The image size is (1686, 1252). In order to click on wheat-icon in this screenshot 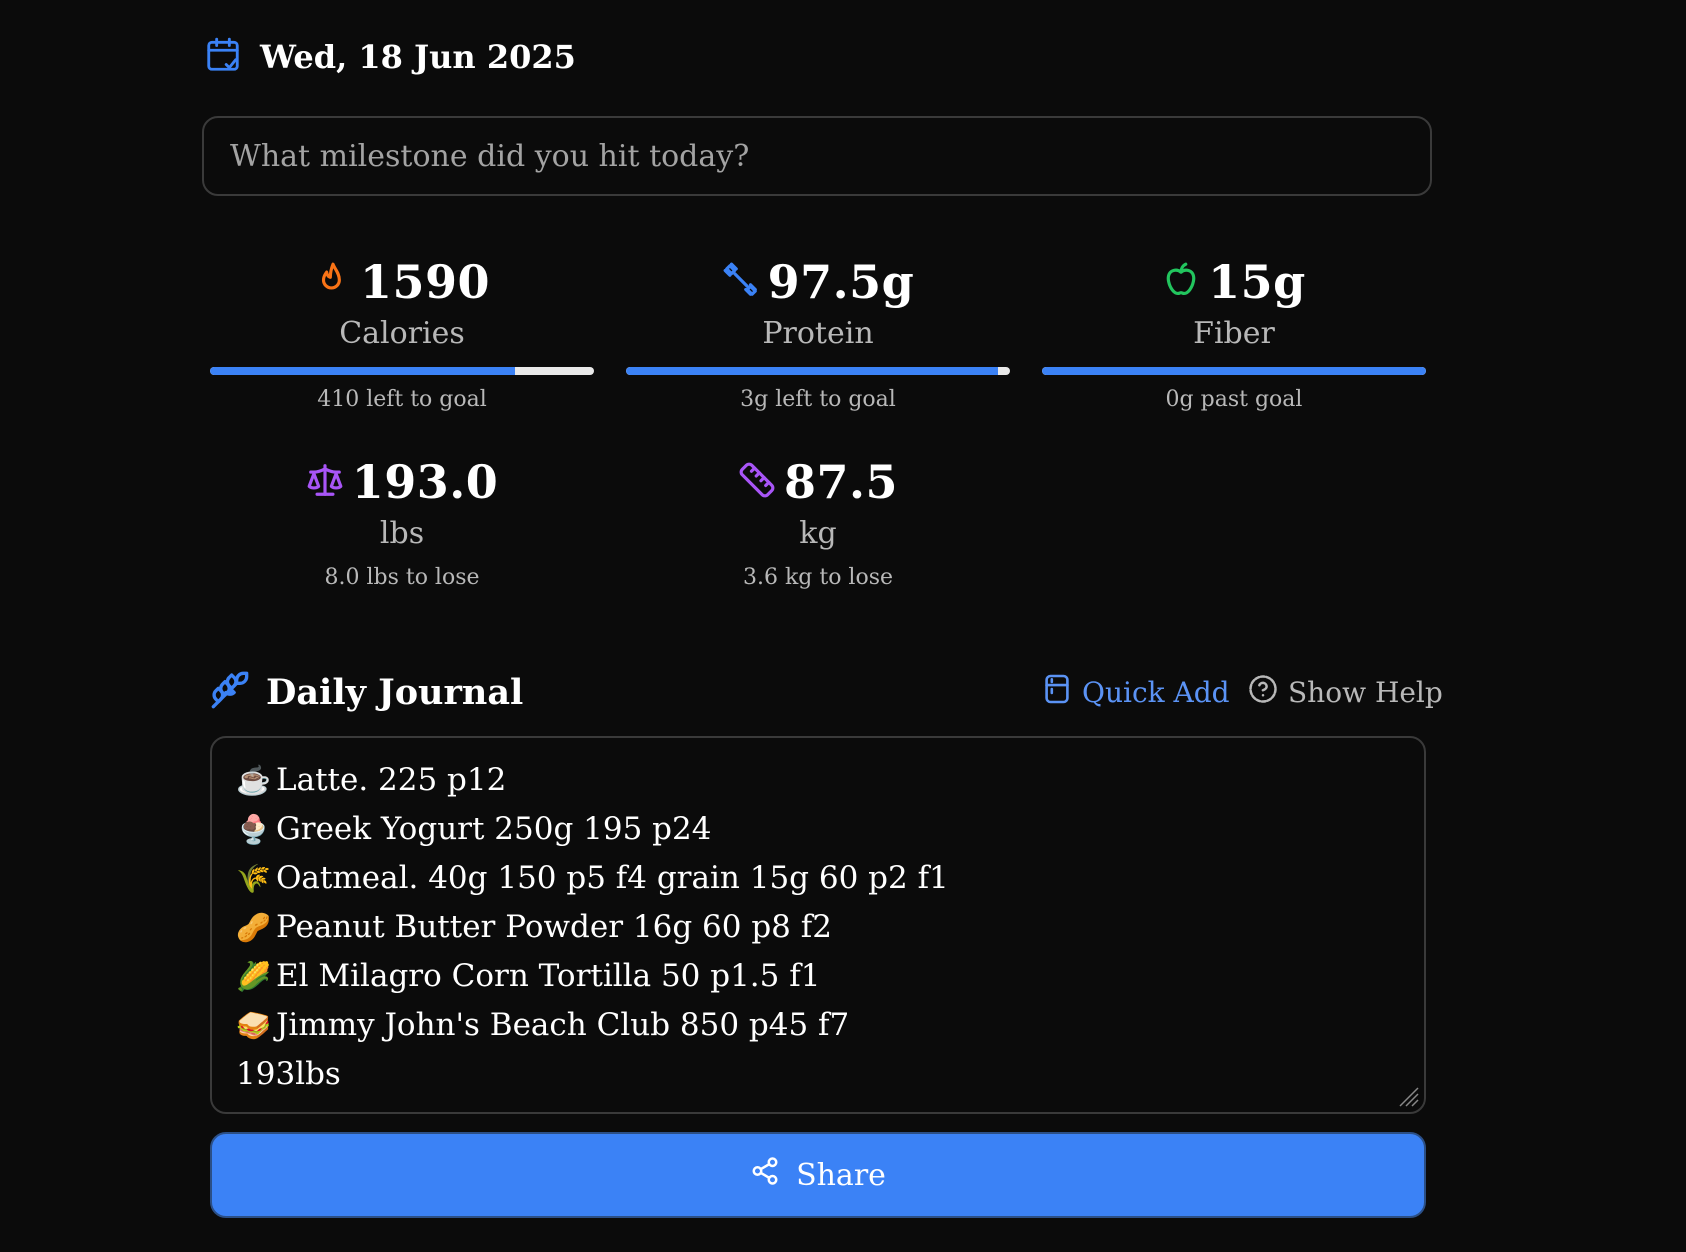, I will do `click(230, 692)`.